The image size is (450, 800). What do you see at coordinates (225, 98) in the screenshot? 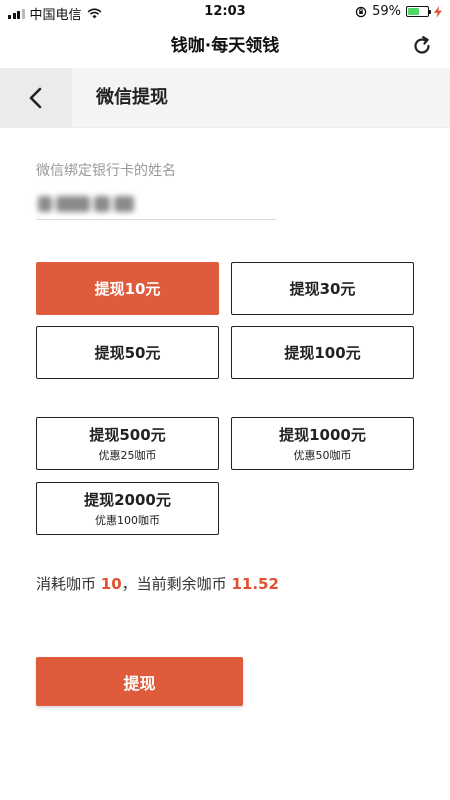
I see `sub-header: 微信提现` at bounding box center [225, 98].